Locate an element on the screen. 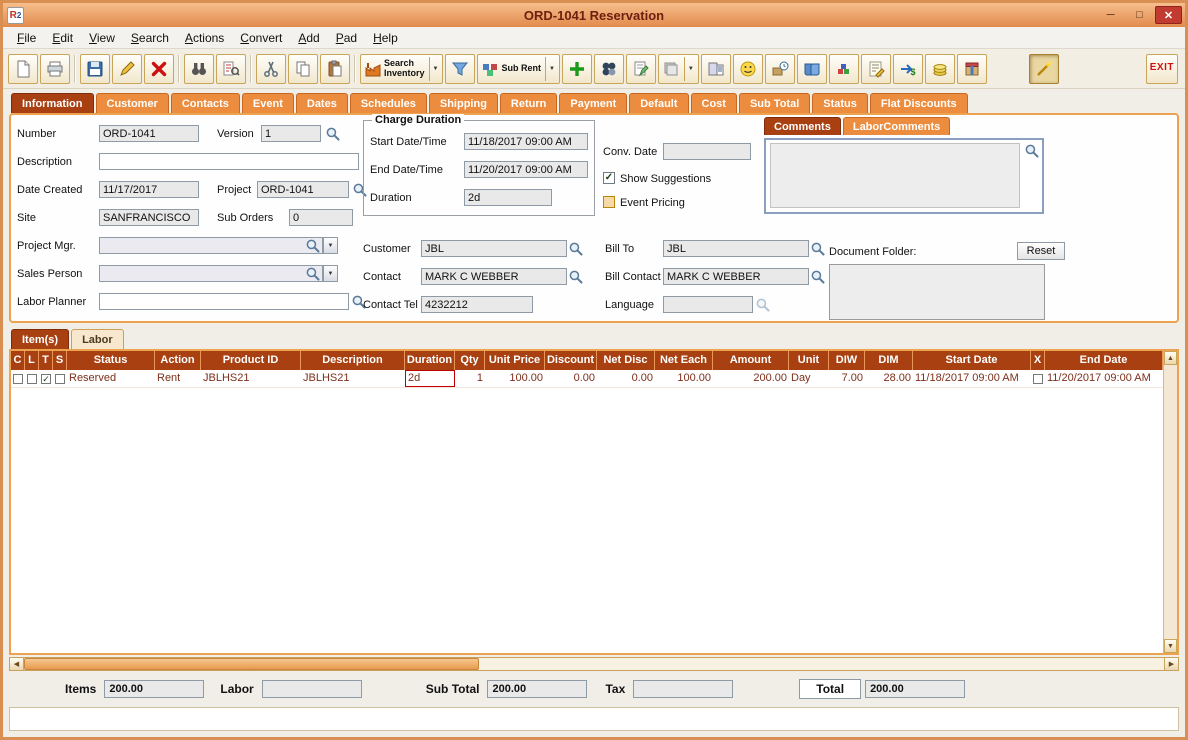  bill-contact-field: MARK C WEBBER is located at coordinates (736, 276).